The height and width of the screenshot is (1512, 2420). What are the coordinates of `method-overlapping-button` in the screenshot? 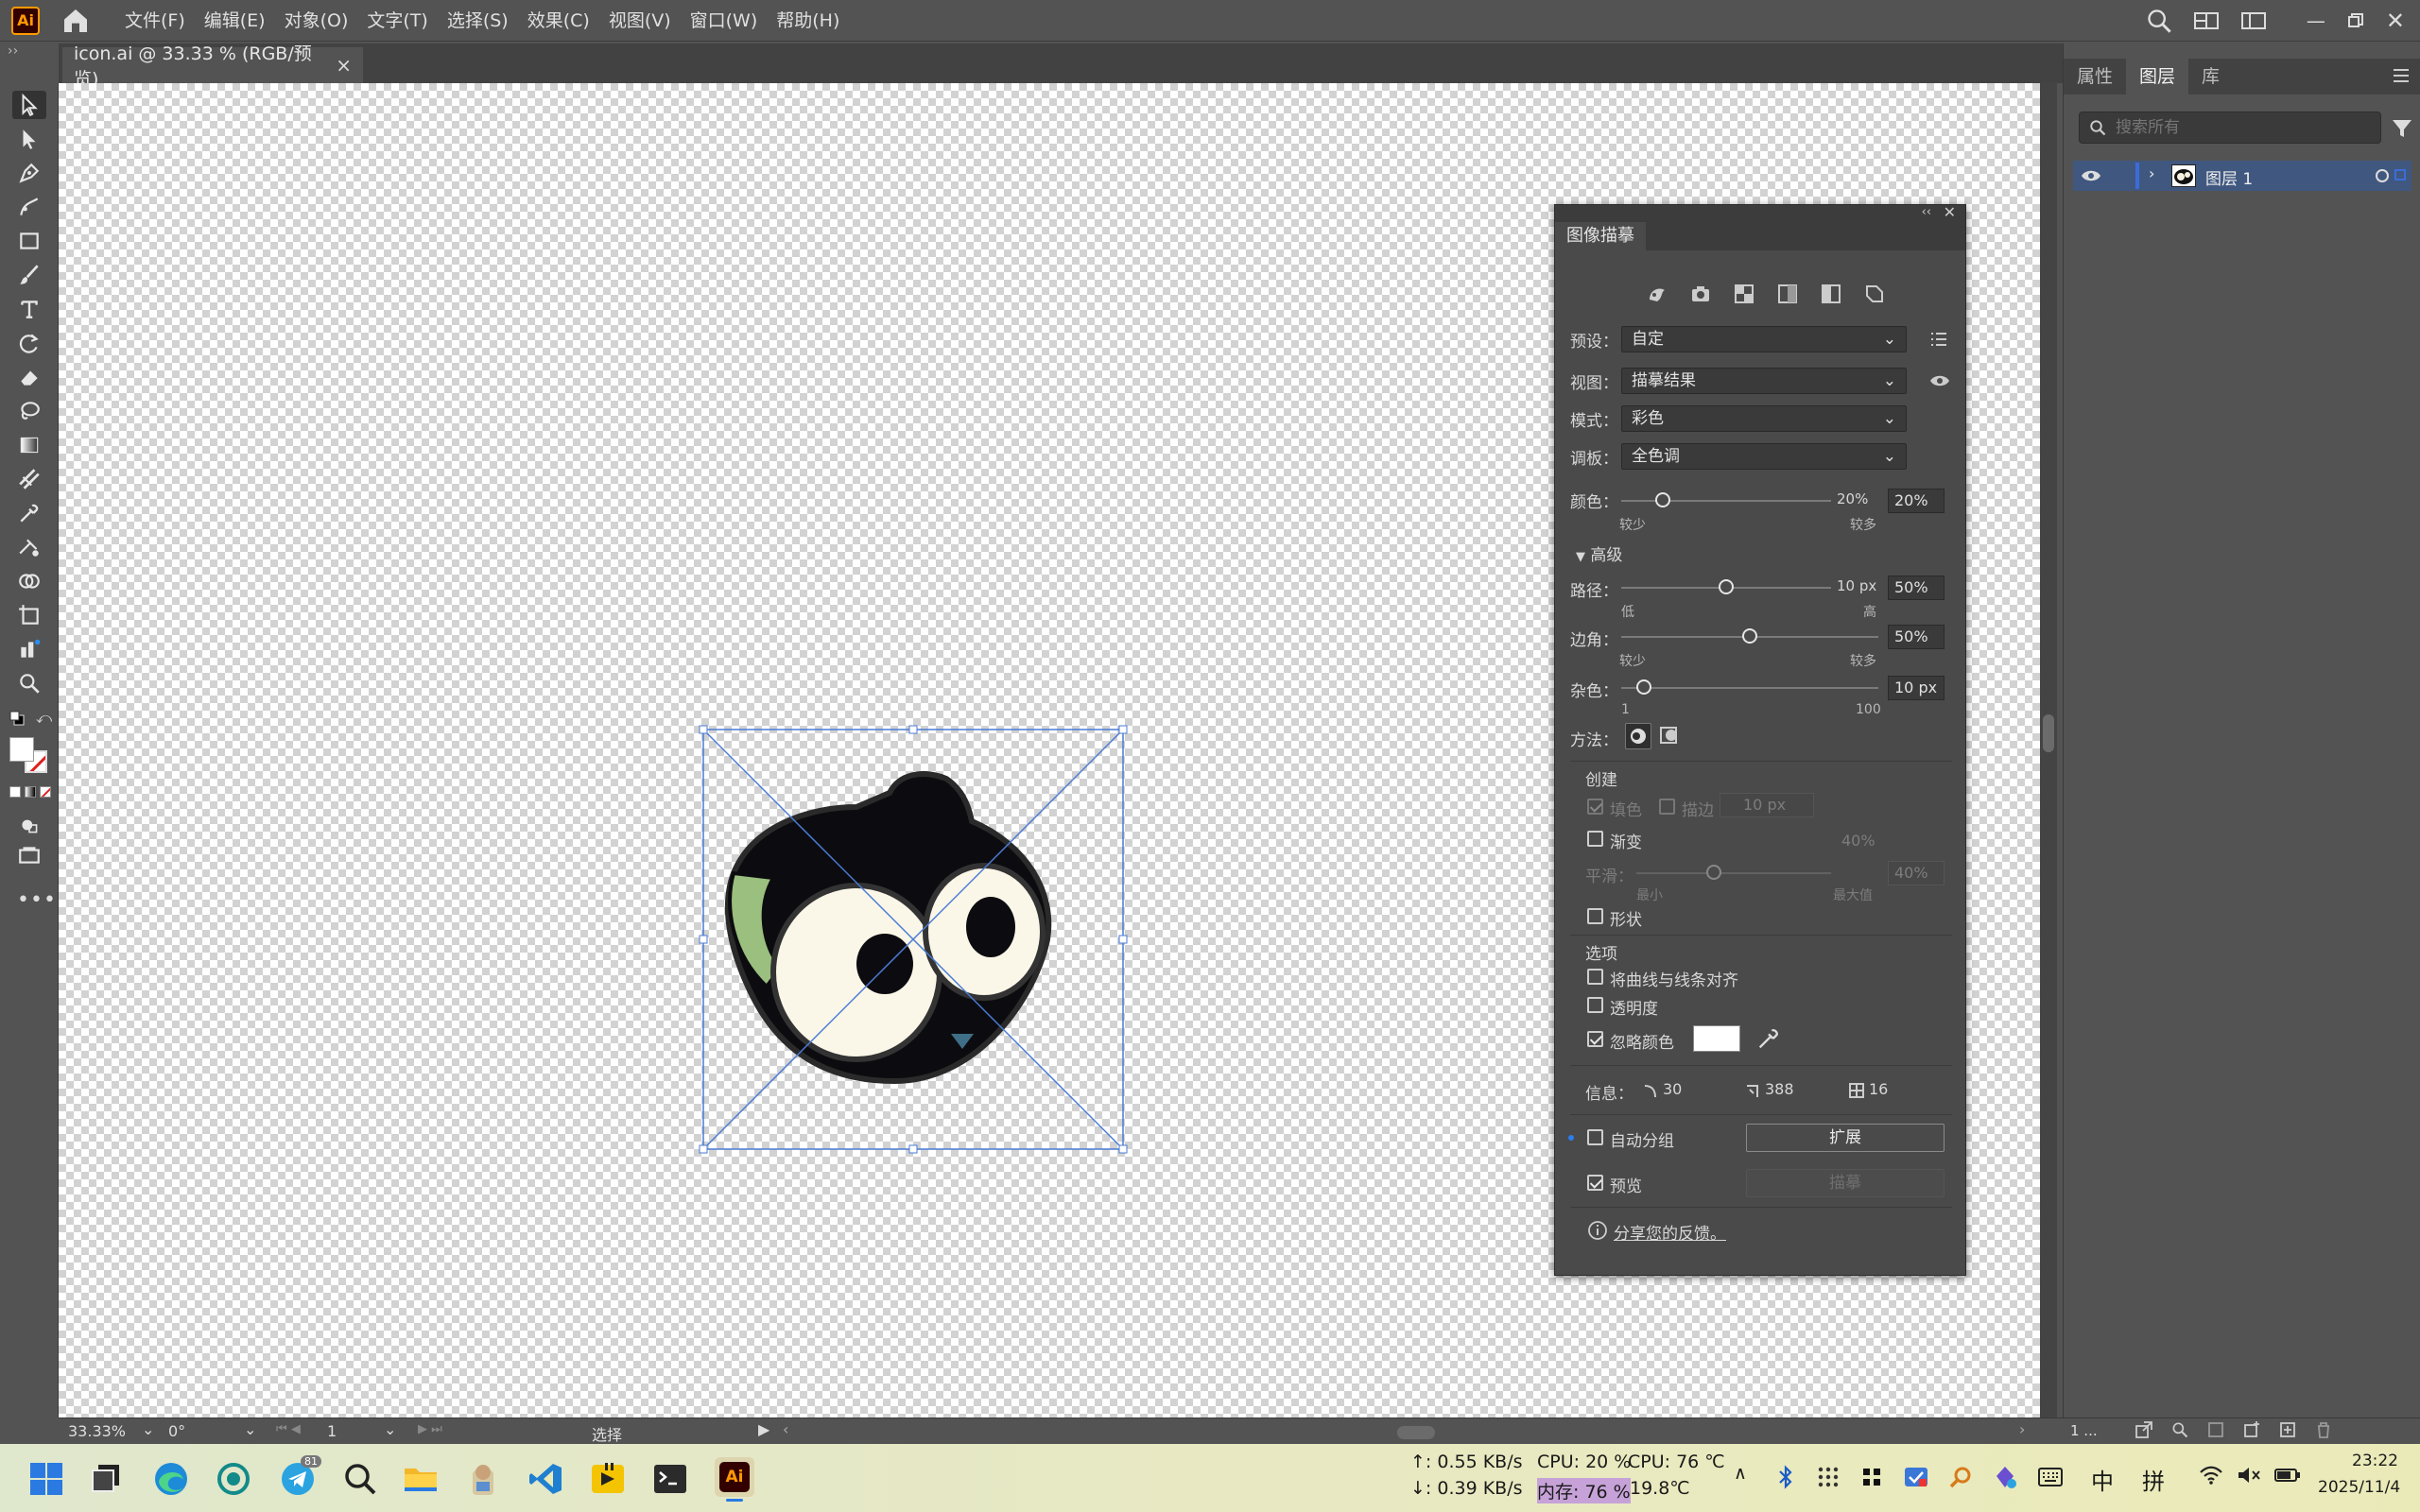 It's located at (1670, 736).